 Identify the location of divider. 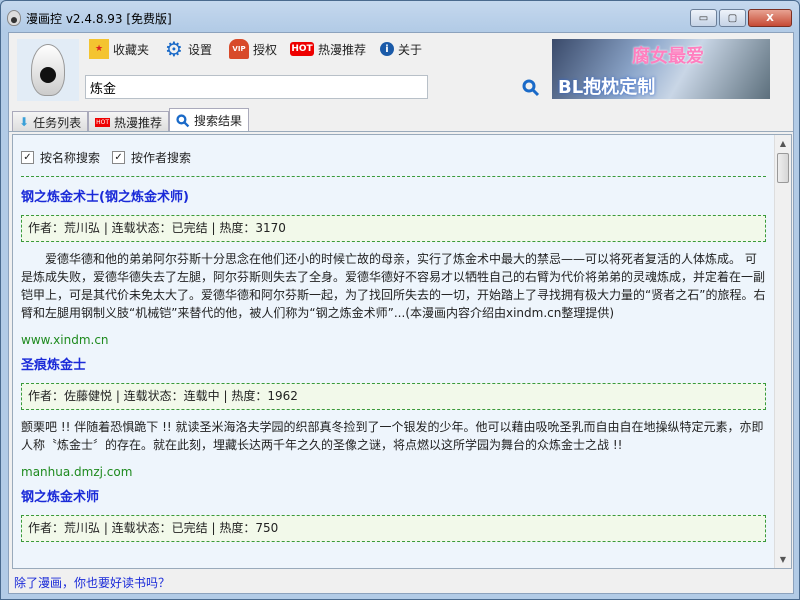
(393, 176).